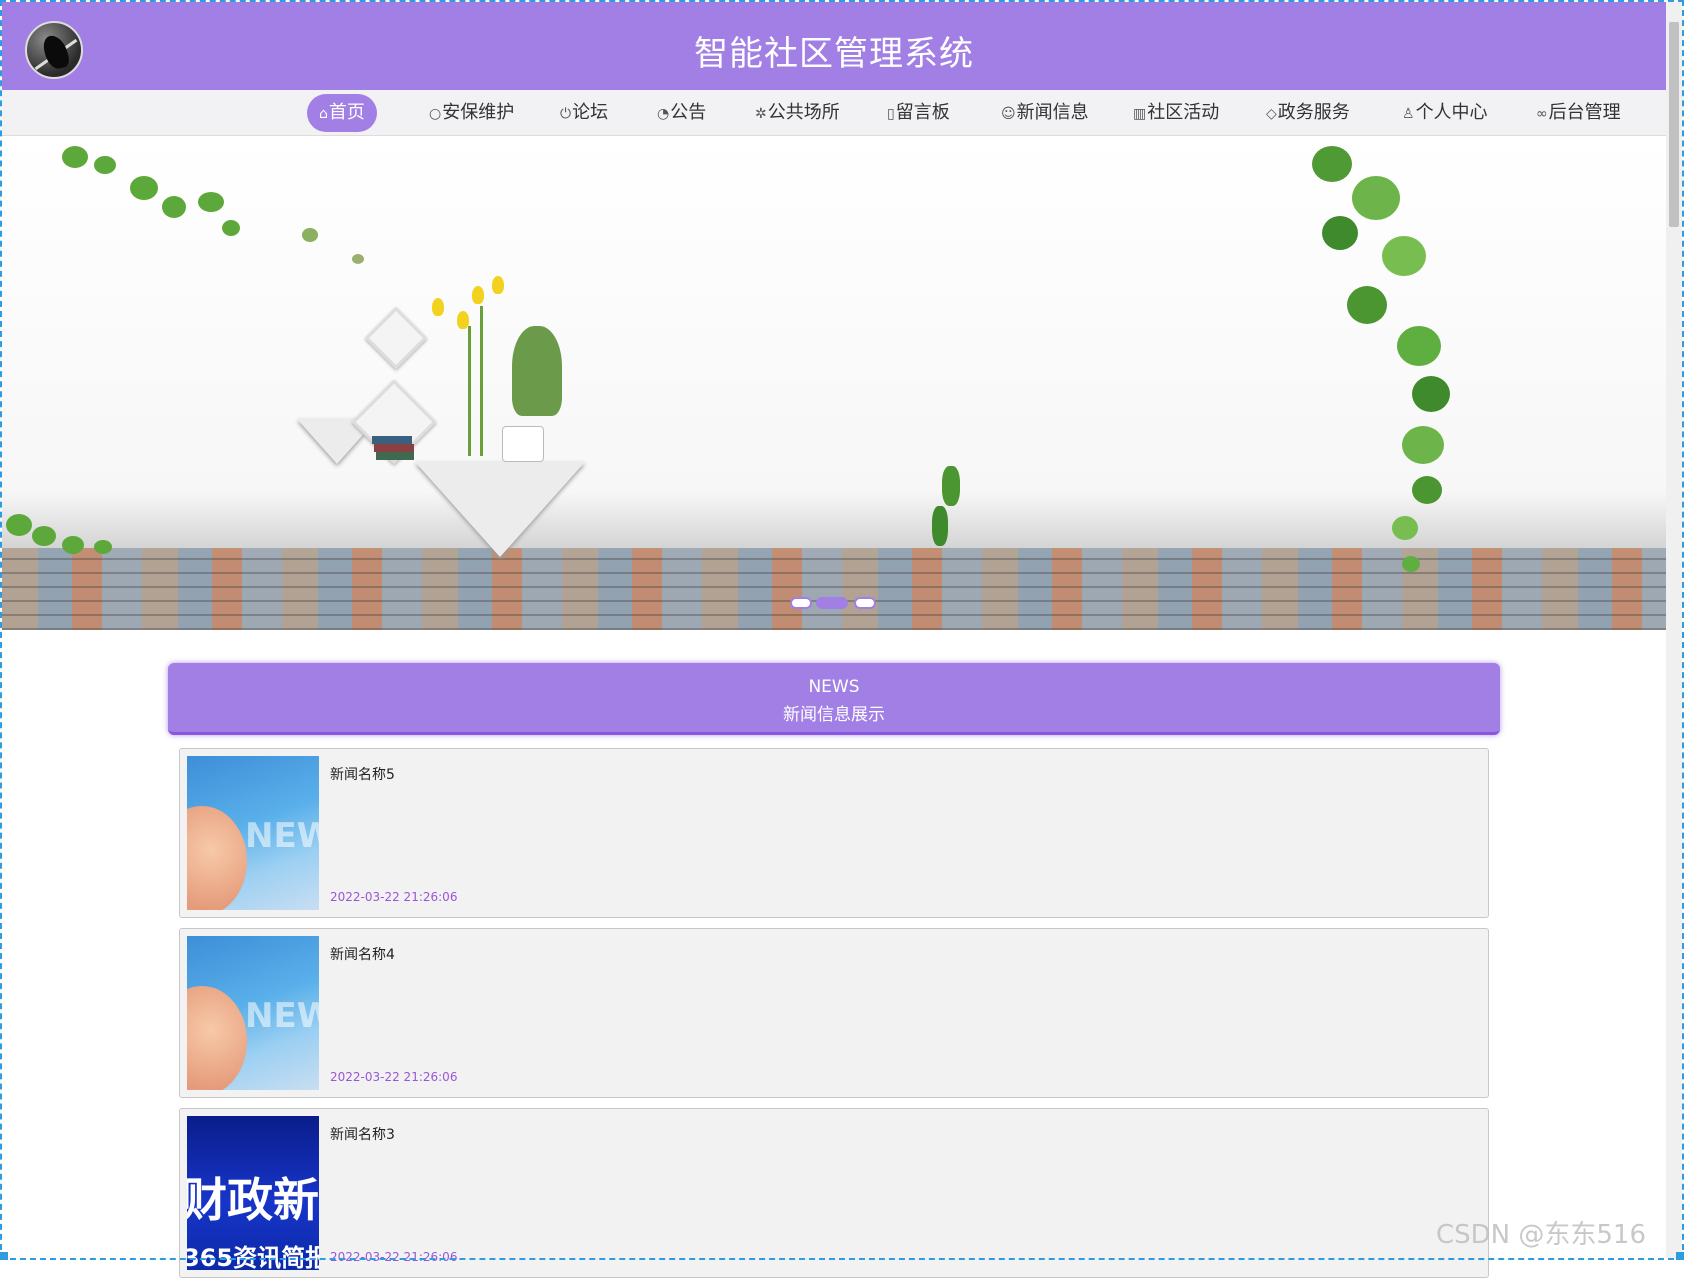 The width and height of the screenshot is (1684, 1278). What do you see at coordinates (1008, 114) in the screenshot?
I see `smile-icon: ☺` at bounding box center [1008, 114].